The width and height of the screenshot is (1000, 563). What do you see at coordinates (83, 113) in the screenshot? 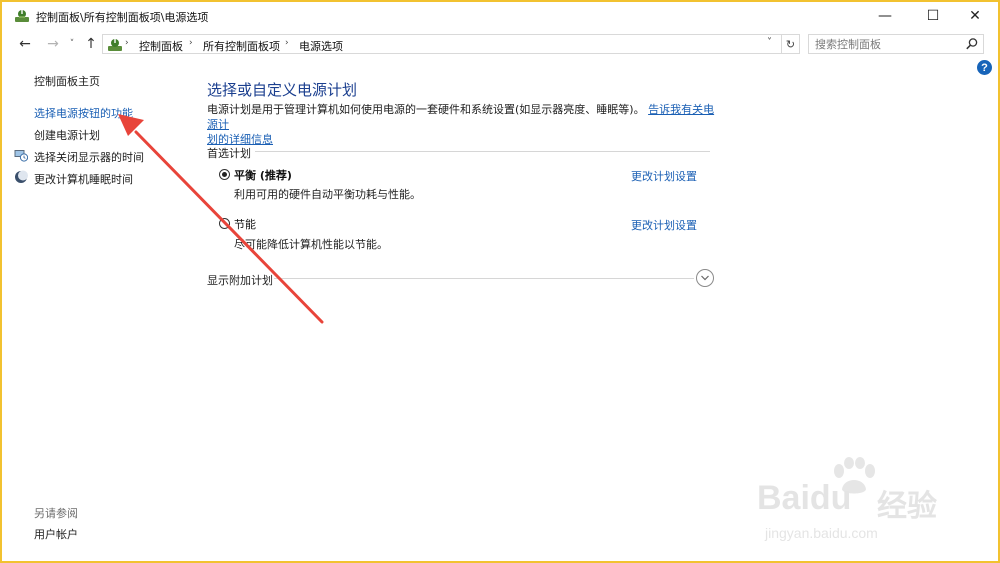
I see `sidebar-item-power-button: 选择电源按钮的功能` at bounding box center [83, 113].